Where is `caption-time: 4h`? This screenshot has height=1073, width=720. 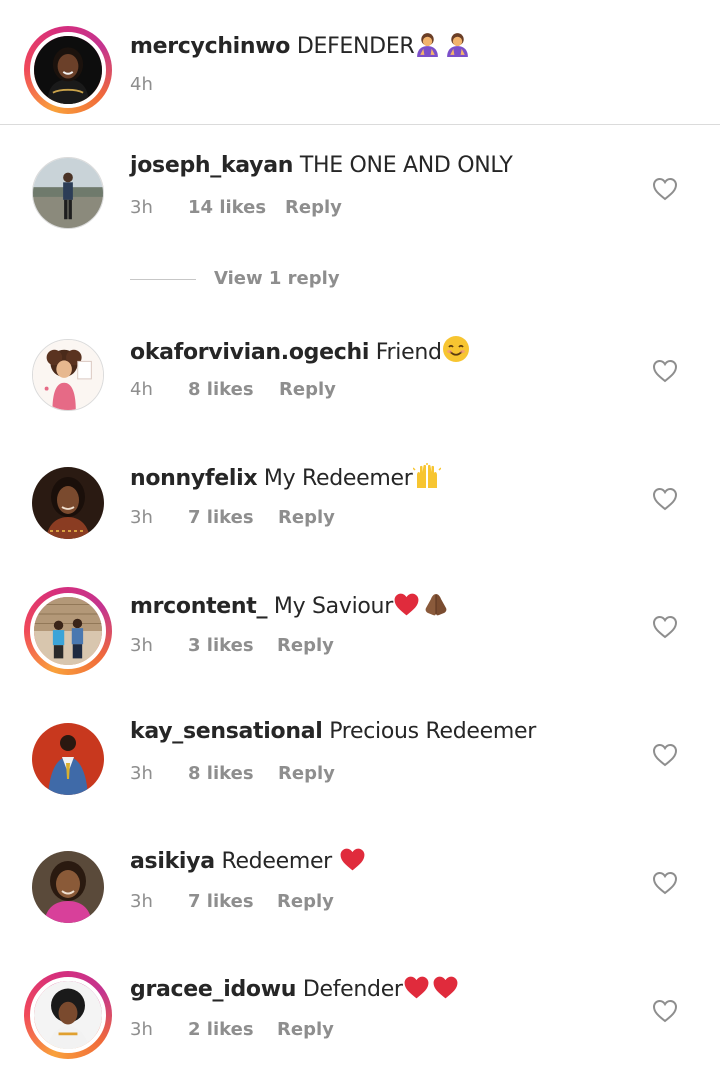 caption-time: 4h is located at coordinates (141, 84).